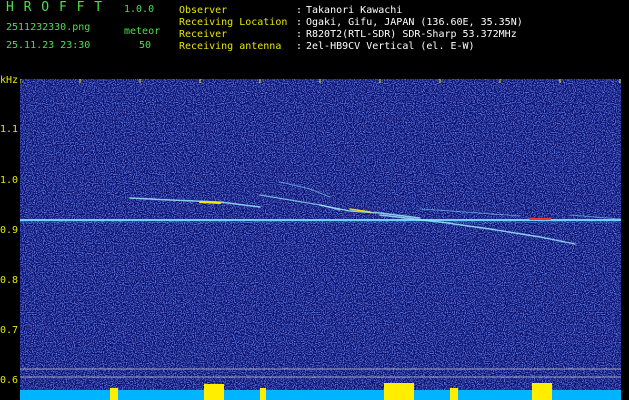 This screenshot has width=629, height=400. What do you see at coordinates (9, 230) in the screenshot?
I see `y-tick-label: 0.9` at bounding box center [9, 230].